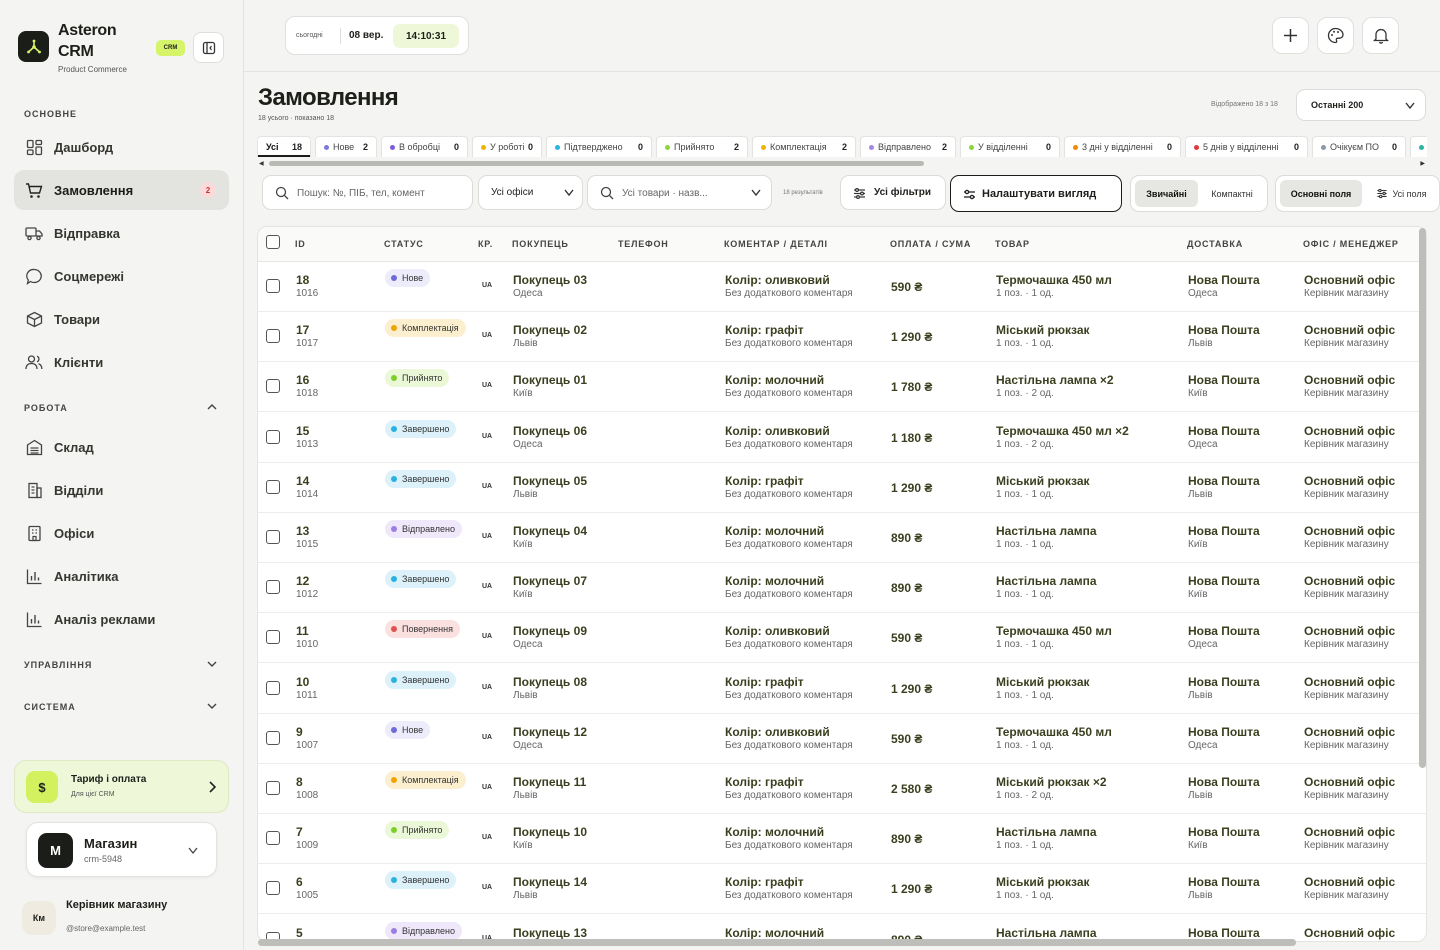 This screenshot has height=950, width=1440. I want to click on sidebar-item-ad-analytics: Аналіз реклами, so click(121, 619).